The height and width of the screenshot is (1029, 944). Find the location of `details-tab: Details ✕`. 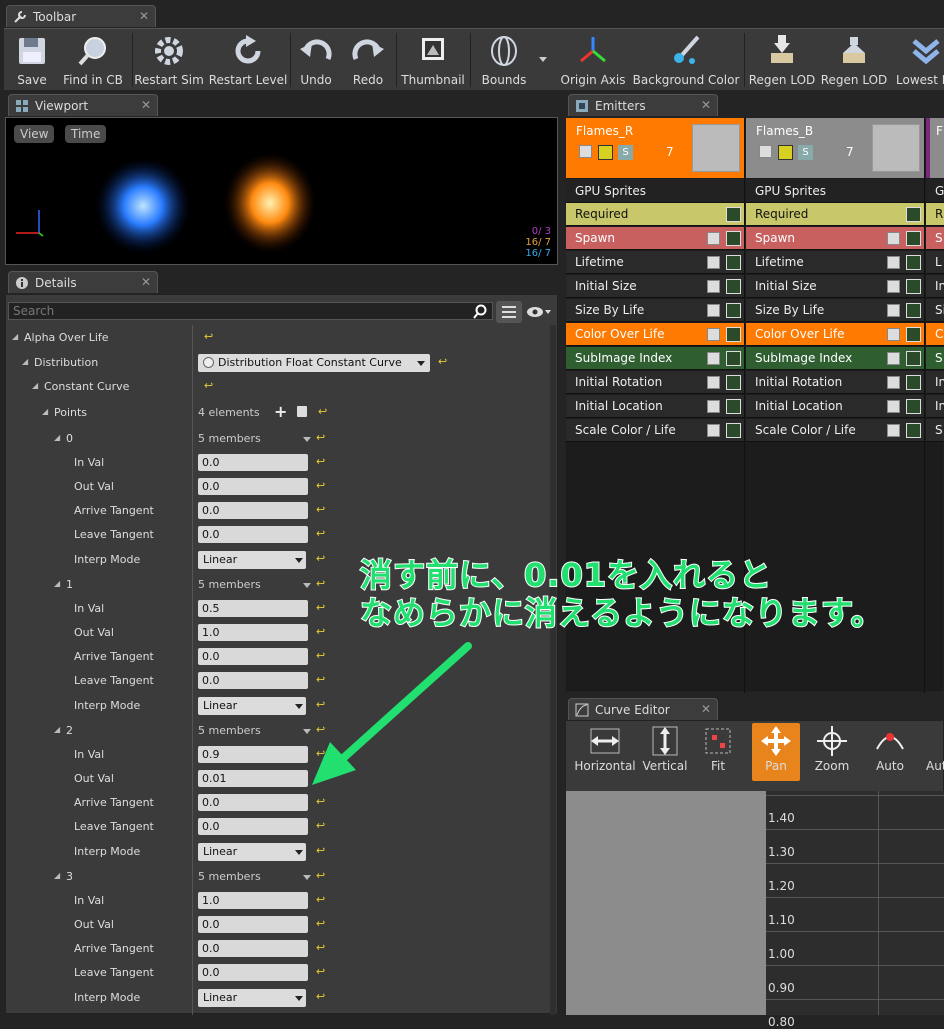

details-tab: Details ✕ is located at coordinates (83, 282).